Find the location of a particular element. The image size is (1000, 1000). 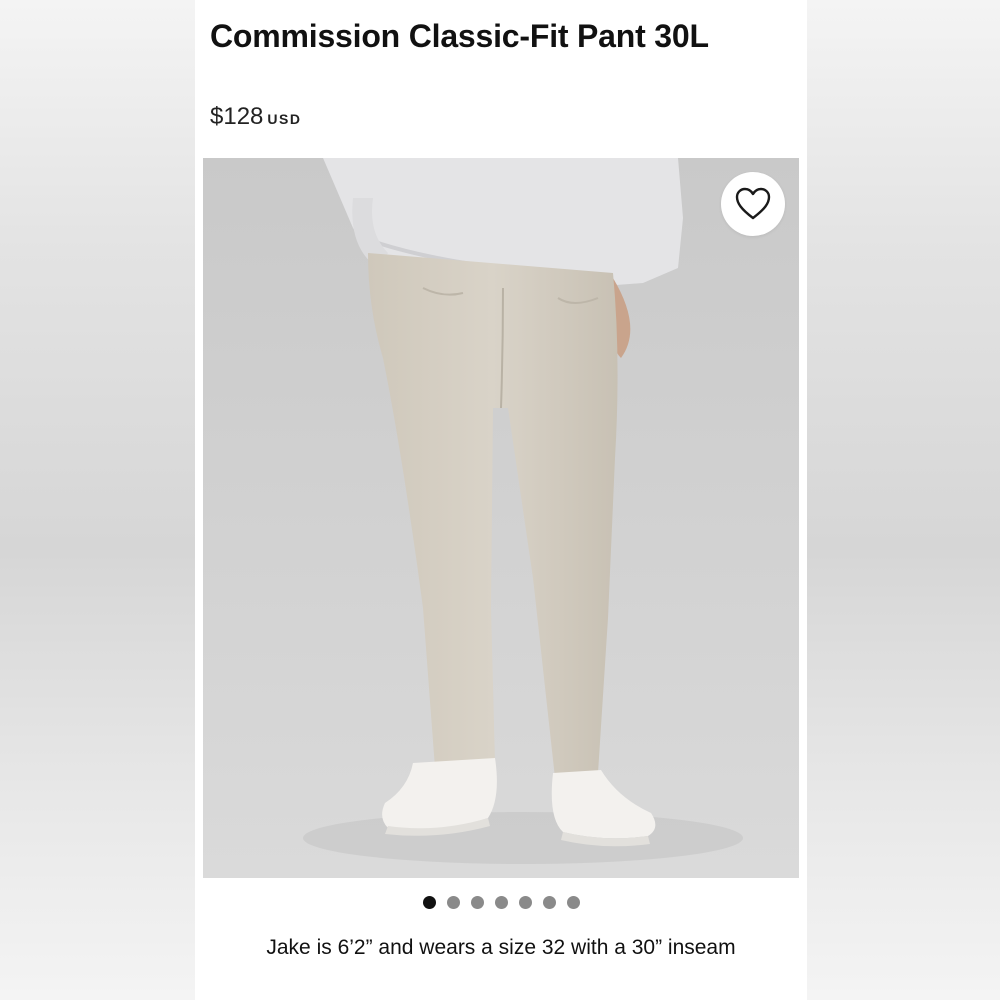

product-title: Commission Classic-Fit Pant 30L is located at coordinates (459, 36).